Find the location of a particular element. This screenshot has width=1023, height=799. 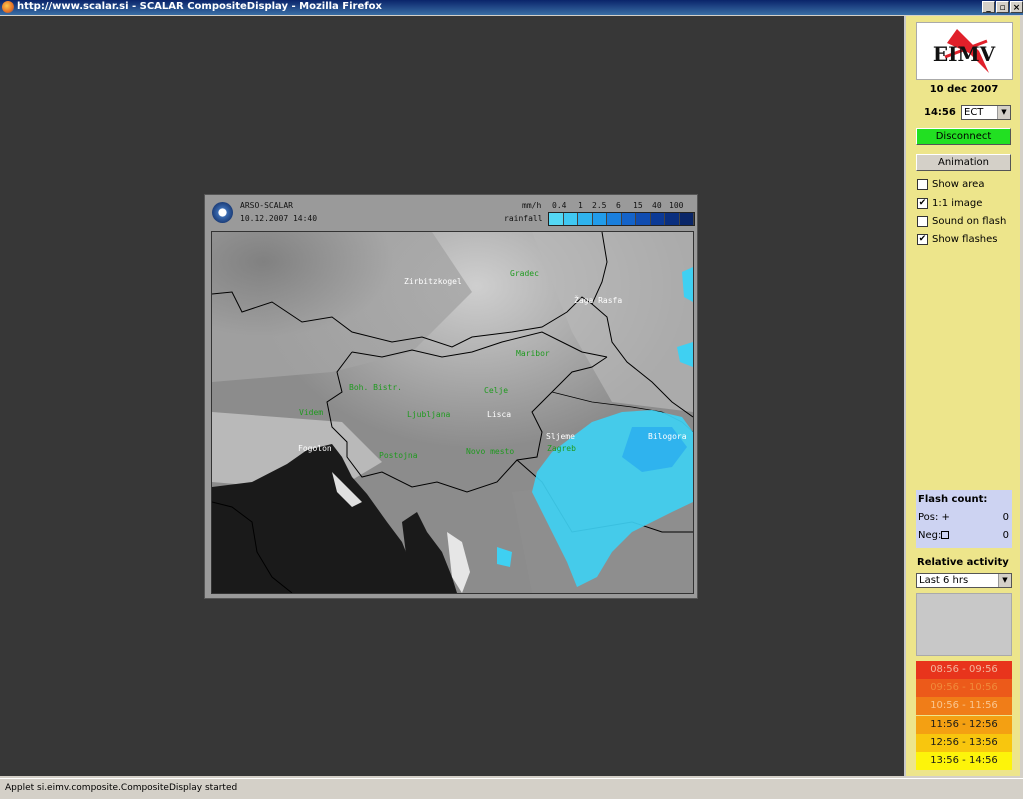

flash-count-title: Flash count: is located at coordinates (953, 499).